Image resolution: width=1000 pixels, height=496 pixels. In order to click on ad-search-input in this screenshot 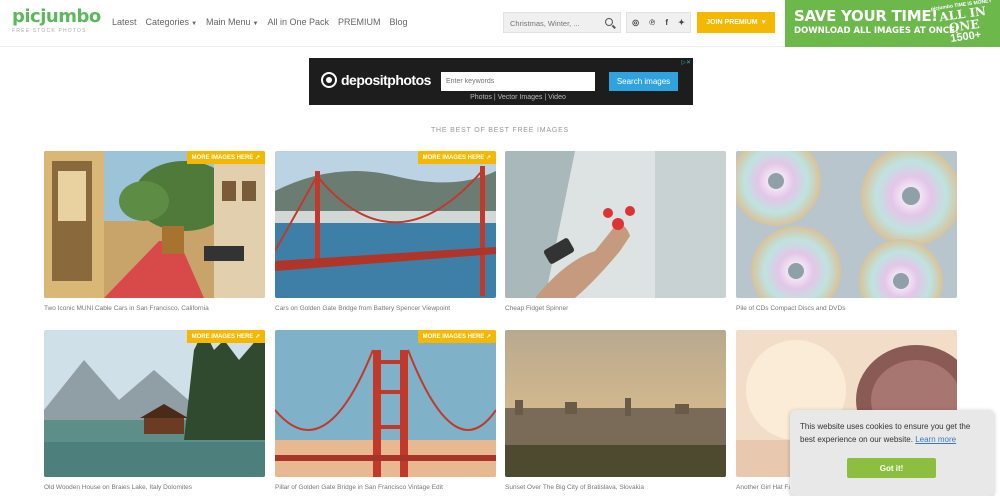, I will do `click(518, 81)`.